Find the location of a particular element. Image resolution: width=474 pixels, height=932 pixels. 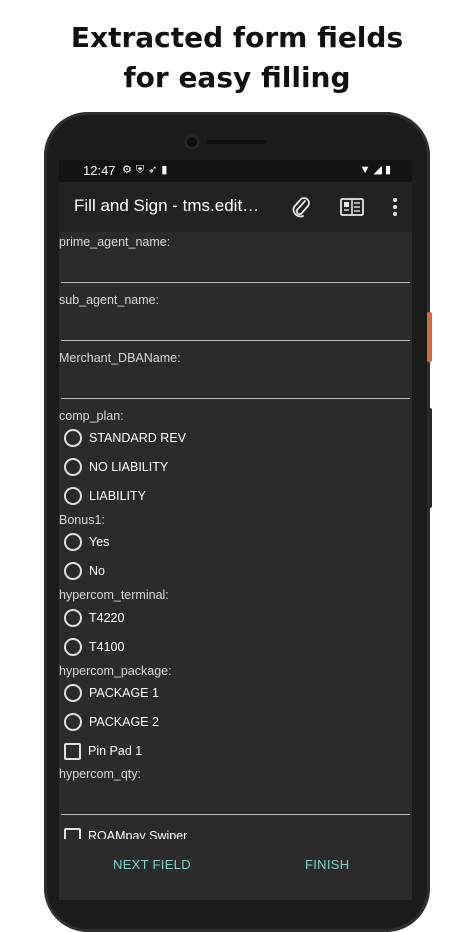

hypercom-package-label: hypercom_package: is located at coordinates (115, 671).